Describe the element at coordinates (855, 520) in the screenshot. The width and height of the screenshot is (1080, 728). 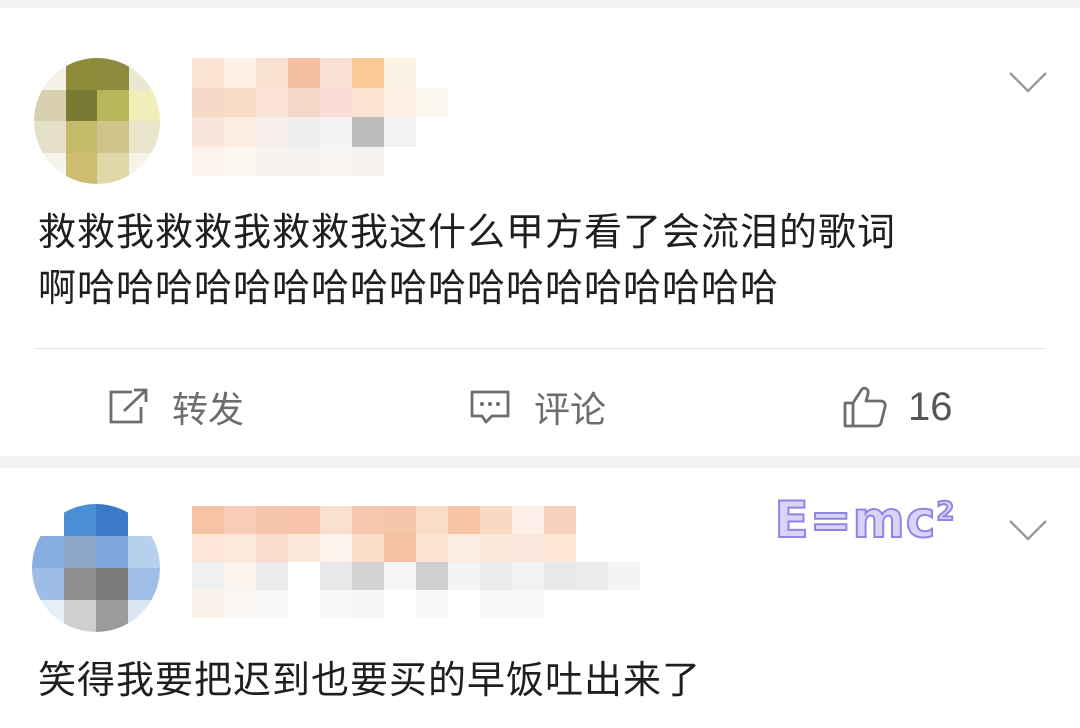
I see `badge-text: E=mc` at that location.